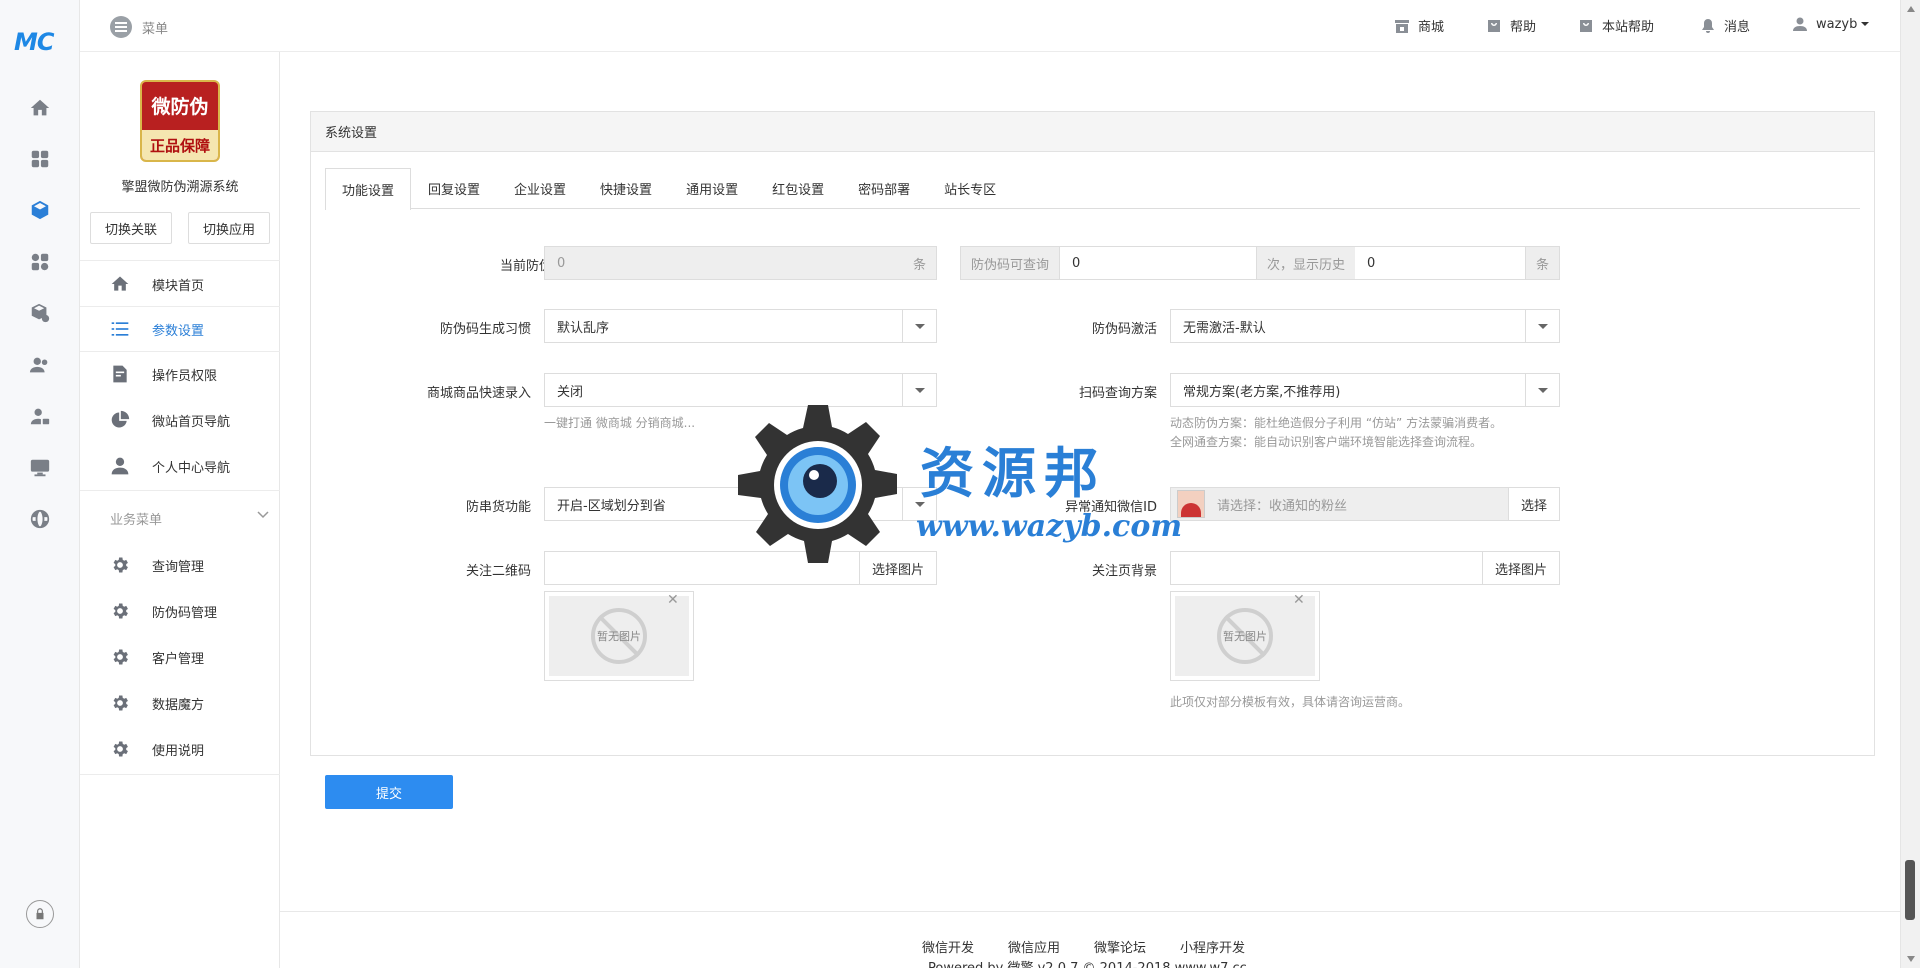  Describe the element at coordinates (1440, 263) in the screenshot. I see `history-count-input: 0` at that location.